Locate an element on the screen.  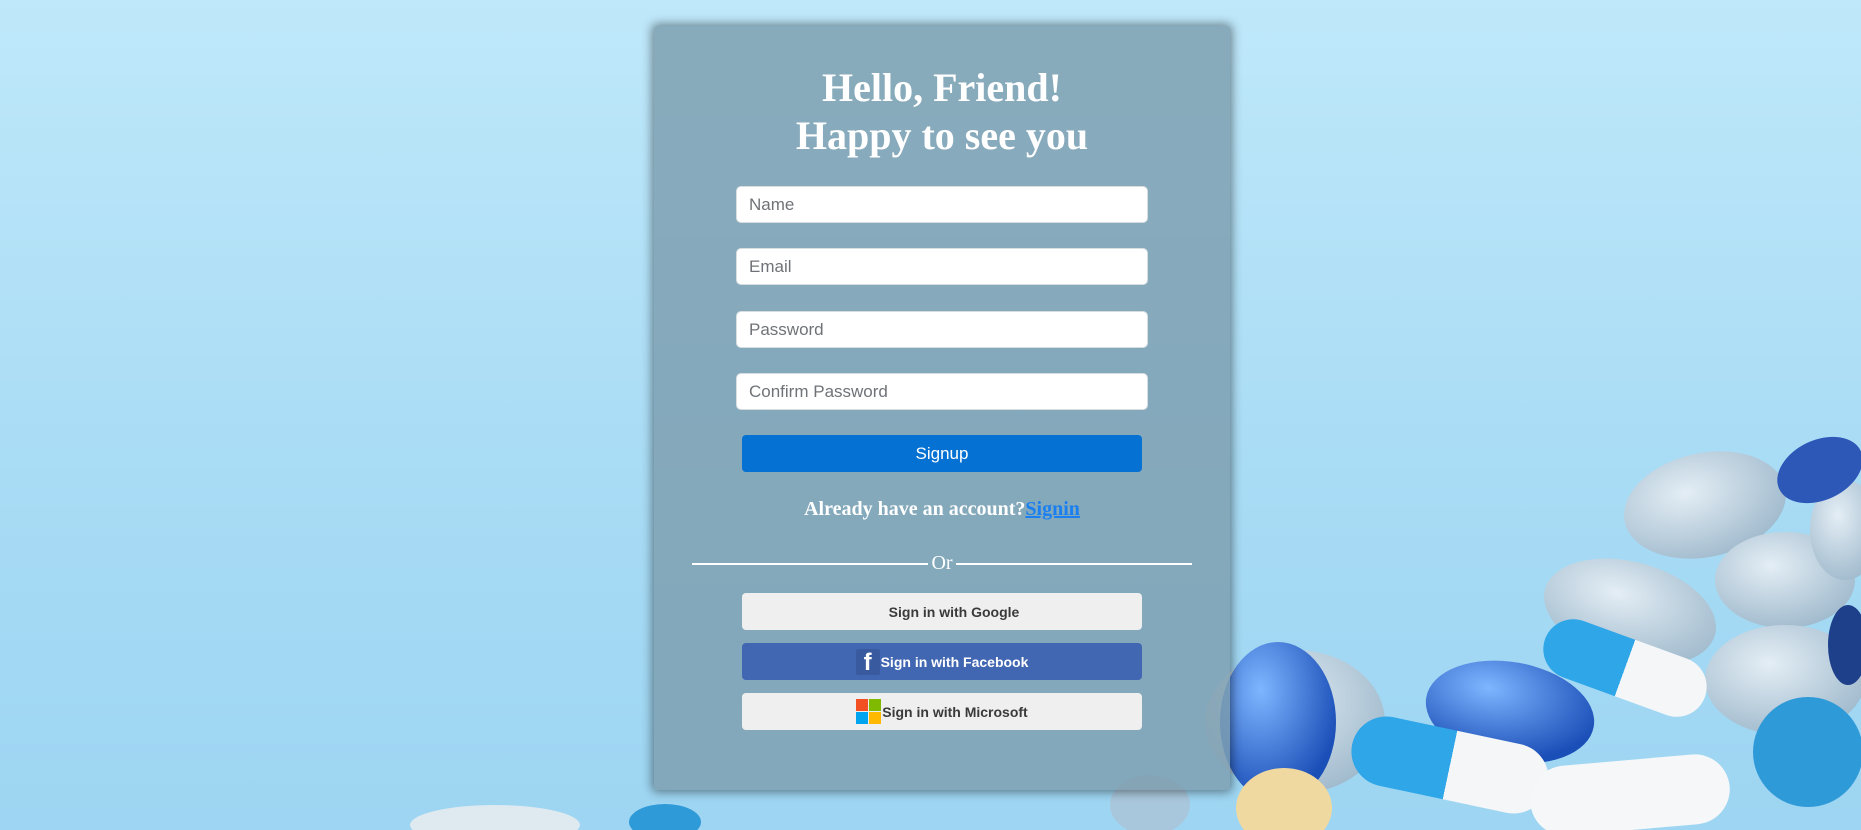
signin-prompt-text: Already have an account? is located at coordinates (915, 509).